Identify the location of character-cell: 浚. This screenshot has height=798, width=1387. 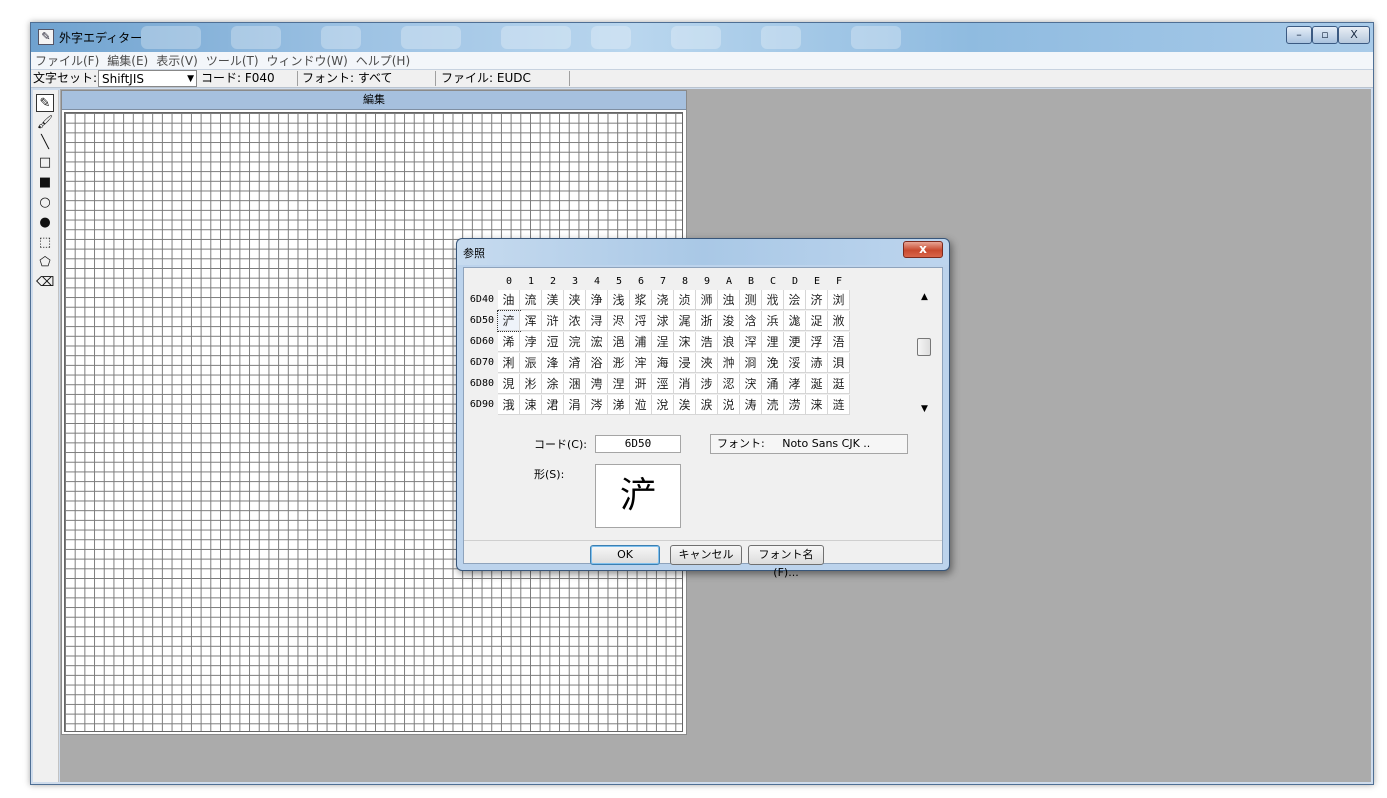
(729, 321).